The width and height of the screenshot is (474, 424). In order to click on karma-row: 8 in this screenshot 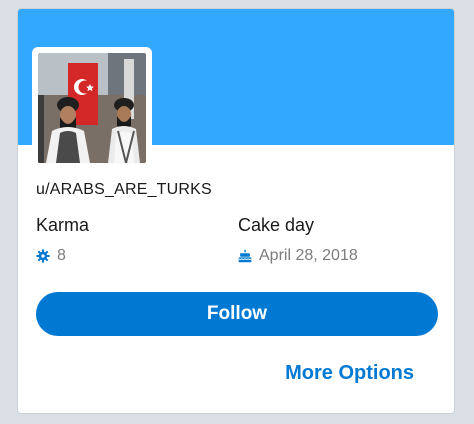, I will do `click(62, 256)`.